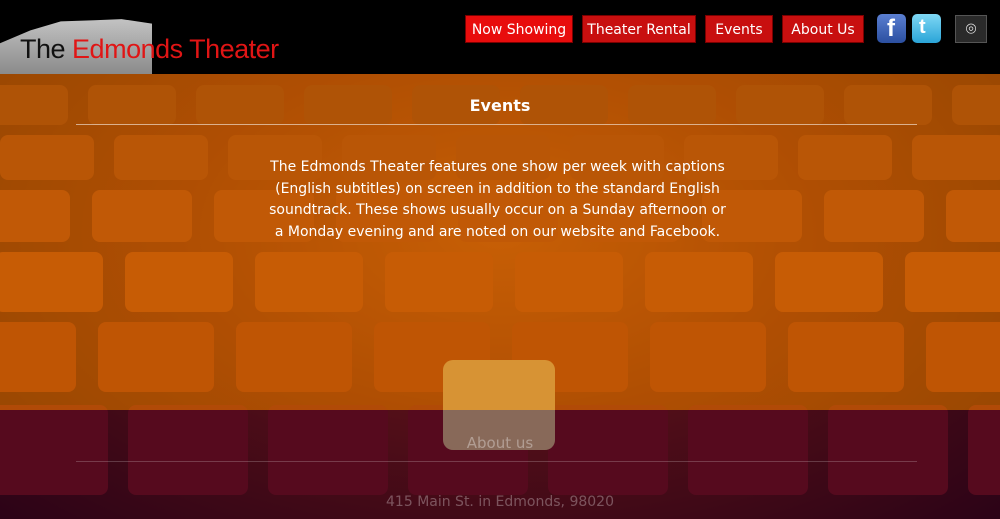 The height and width of the screenshot is (519, 1000). I want to click on facebook-icon: f, so click(891, 28).